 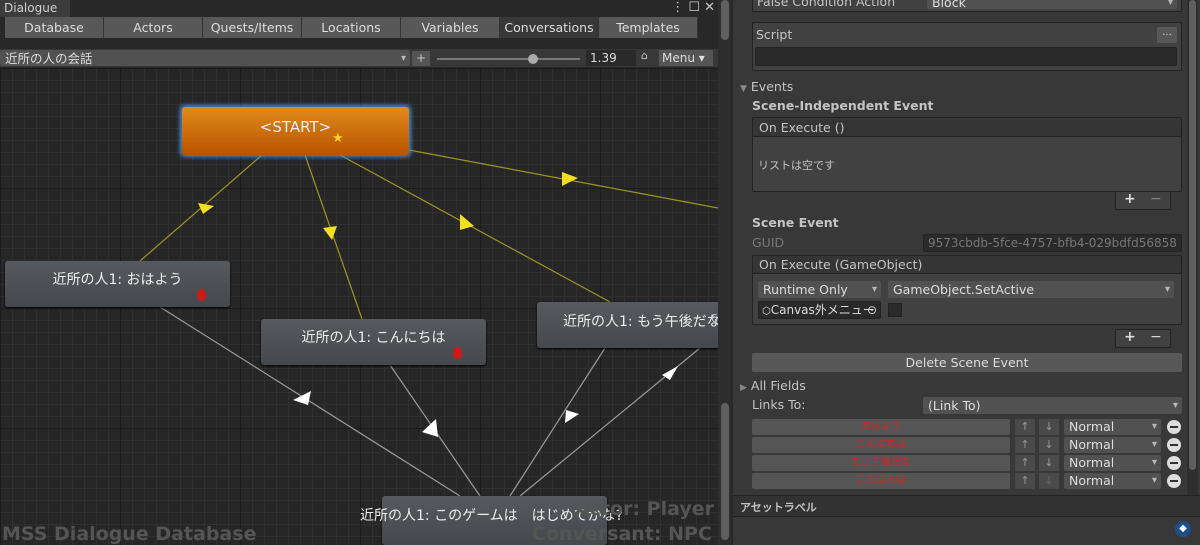 I want to click on start-node-label: <START>, so click(x=295, y=127).